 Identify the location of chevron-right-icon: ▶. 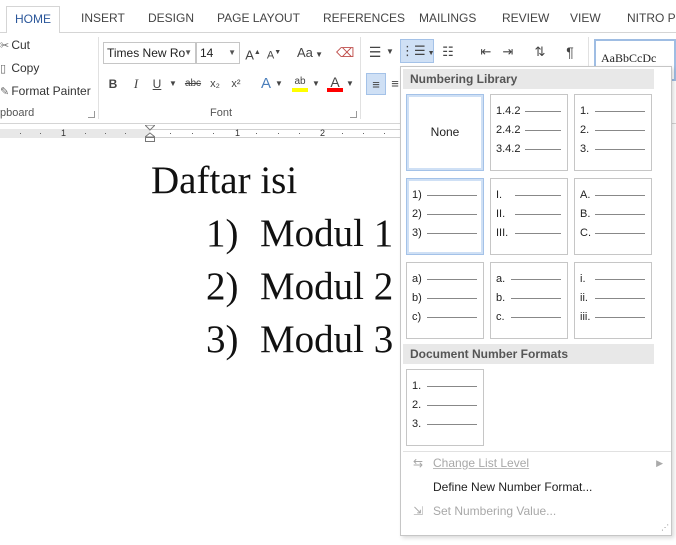
(659, 463).